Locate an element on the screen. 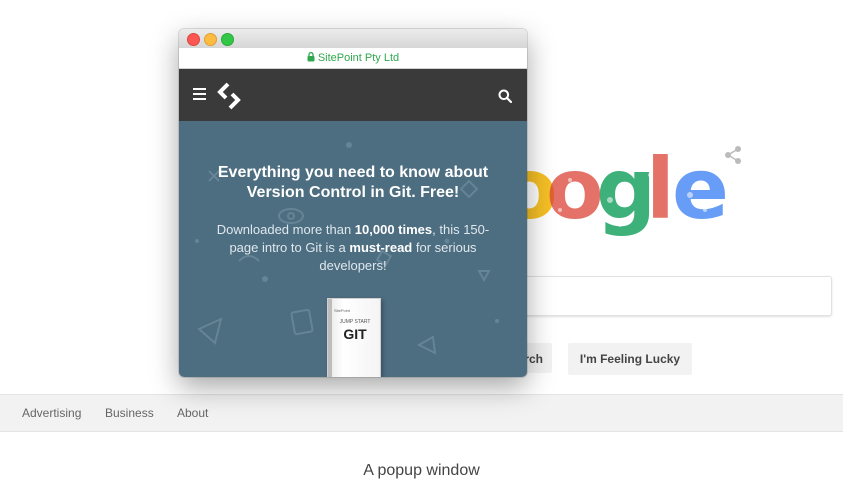 This screenshot has width=843, height=496. book-series: JUMP START is located at coordinates (355, 322).